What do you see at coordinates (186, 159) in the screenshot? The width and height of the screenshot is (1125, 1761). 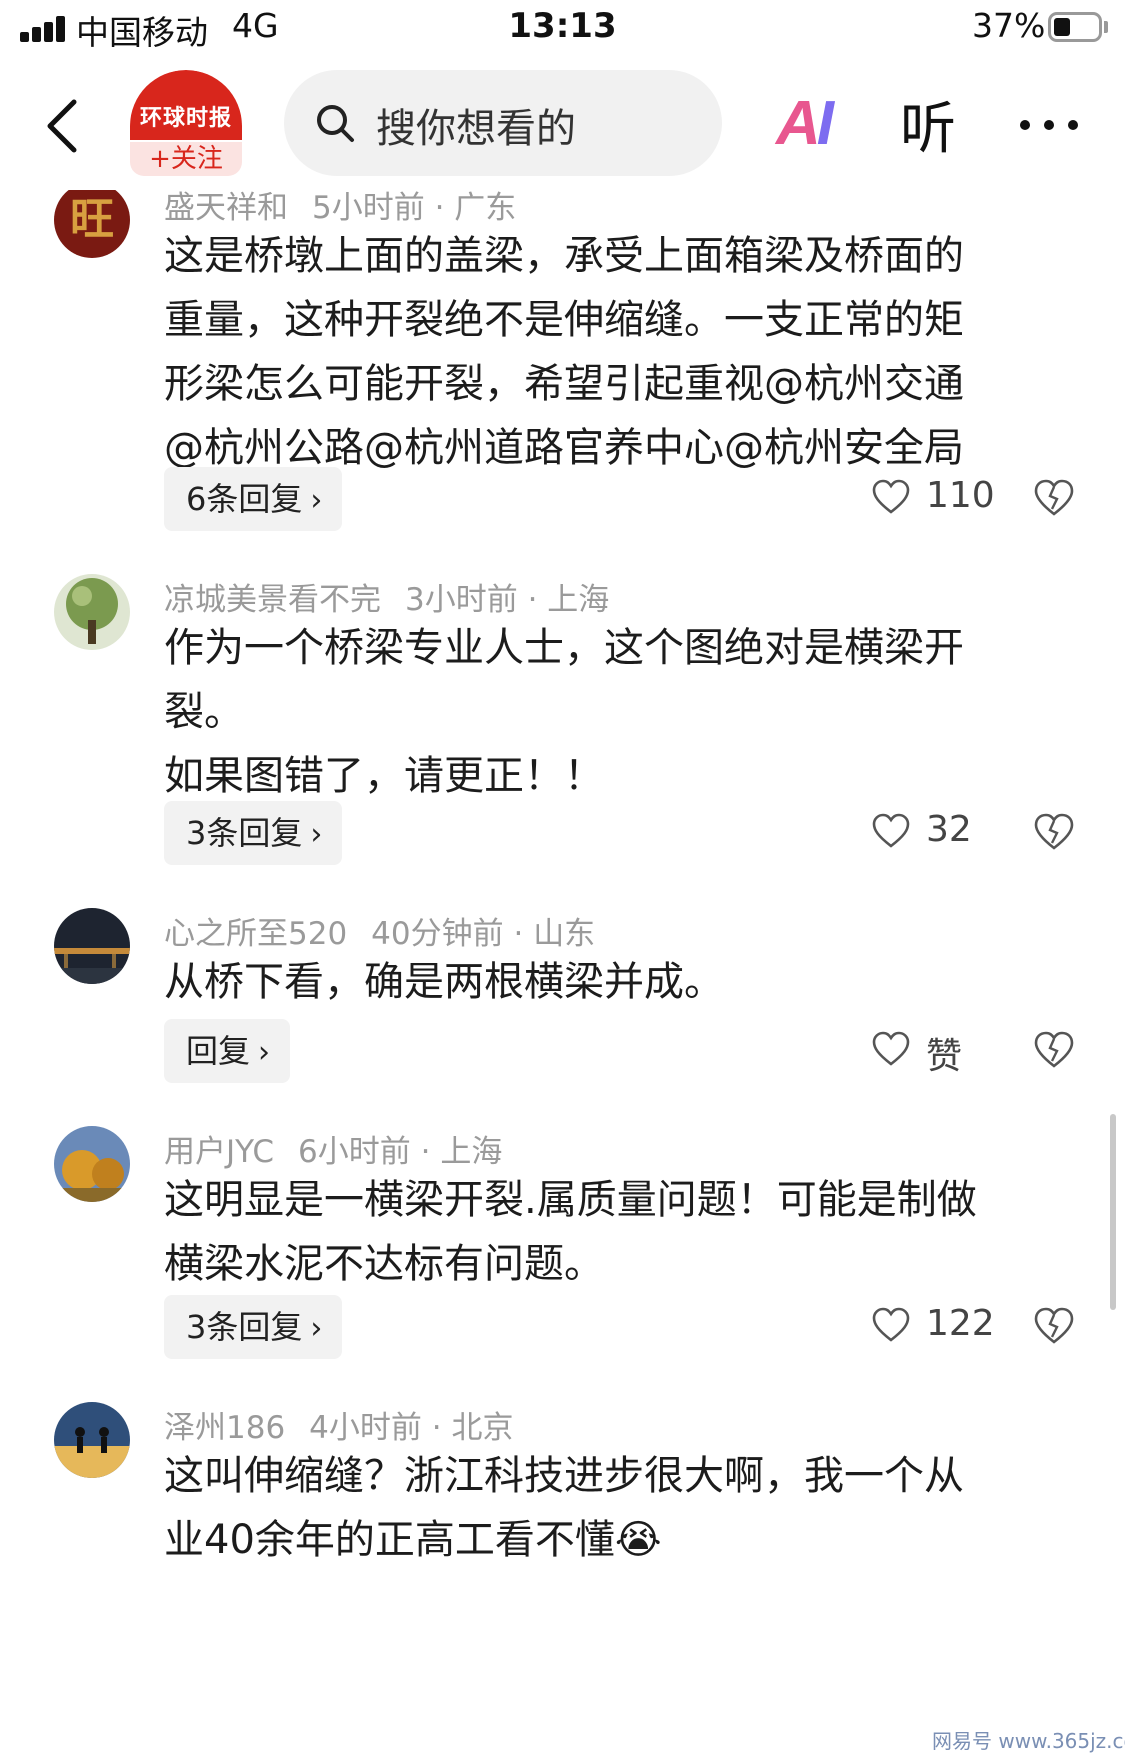 I see `follow-button: +关注` at bounding box center [186, 159].